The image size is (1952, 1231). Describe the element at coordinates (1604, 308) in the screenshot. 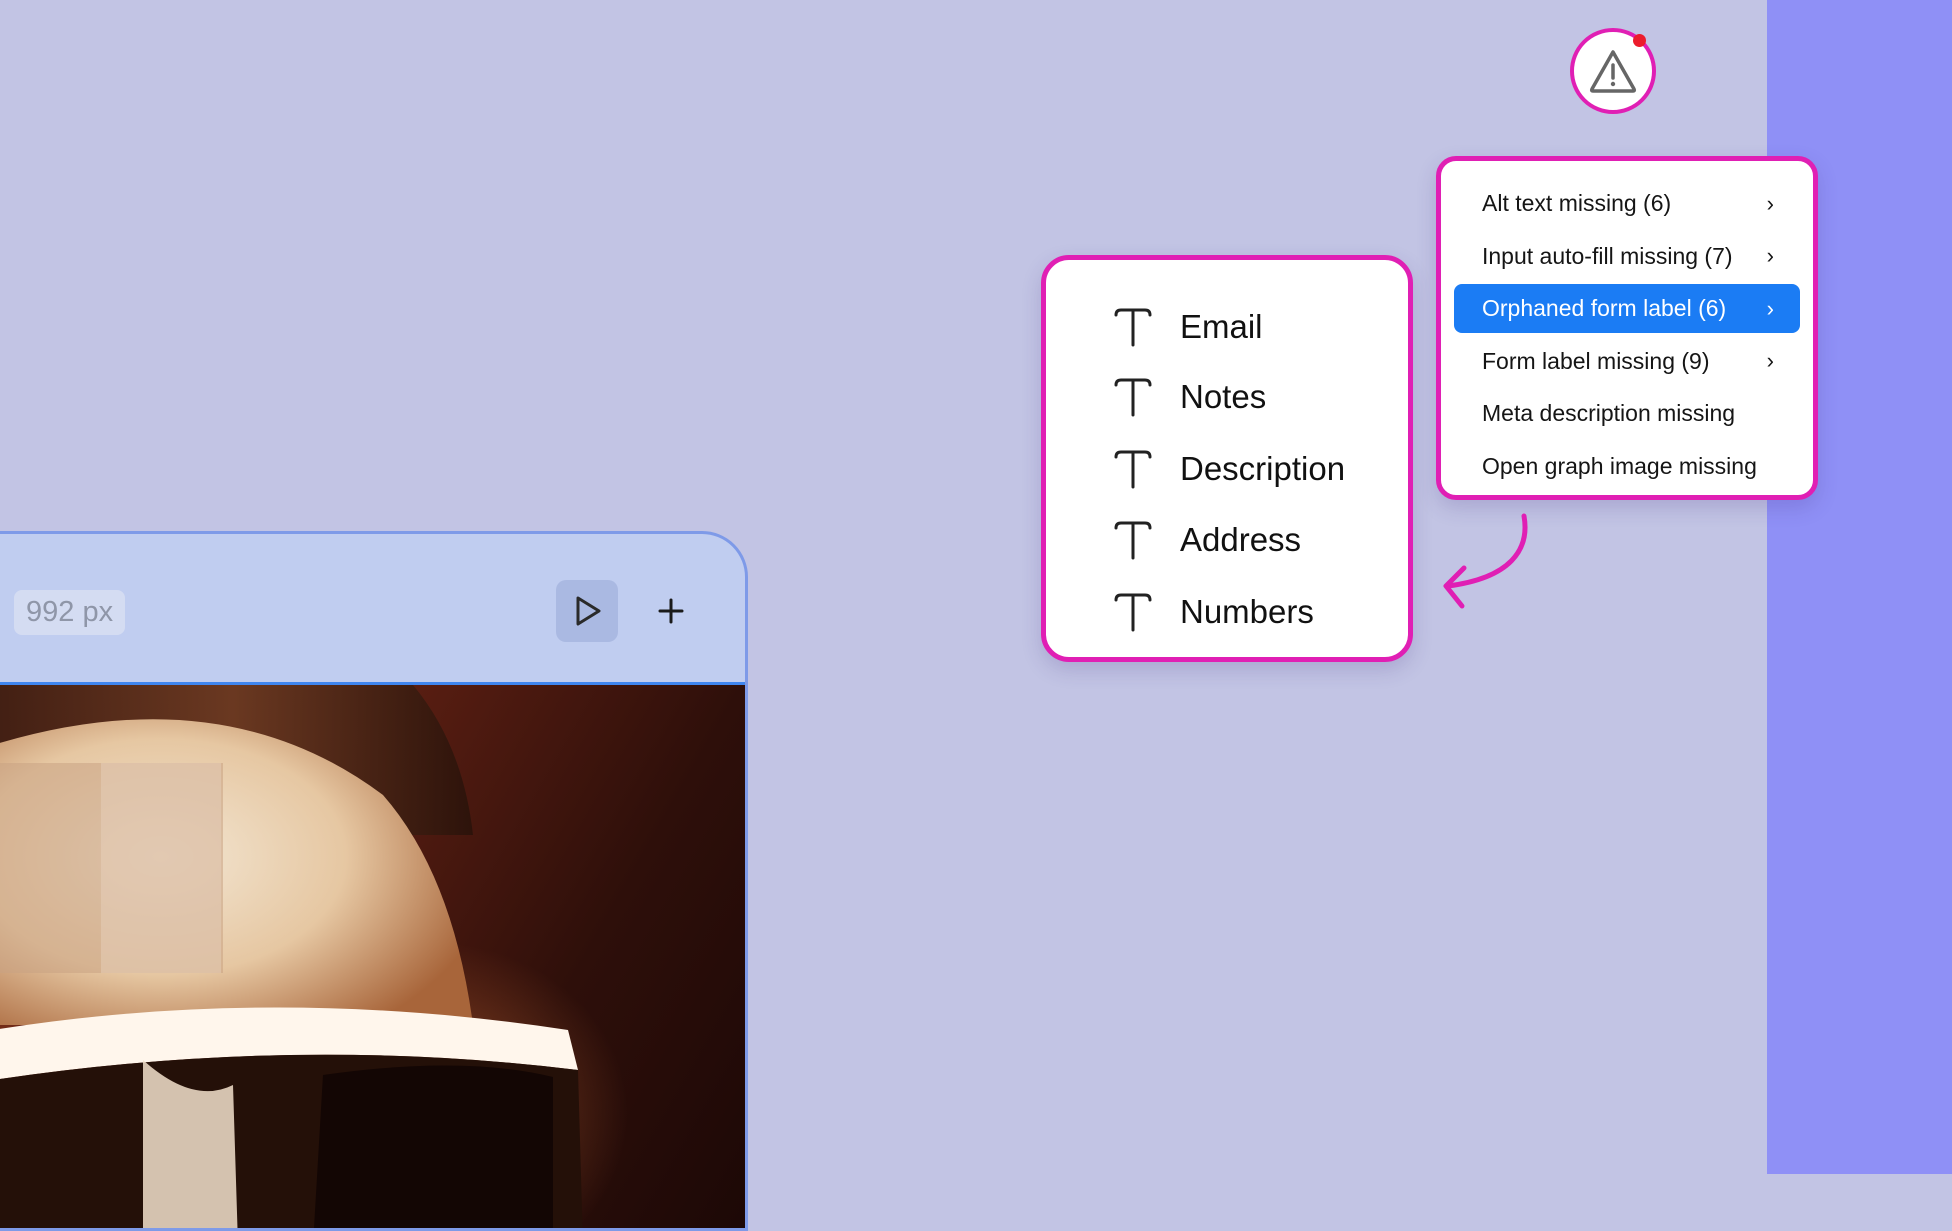

I see `menu-item-label: Orphaned form label (6)` at that location.